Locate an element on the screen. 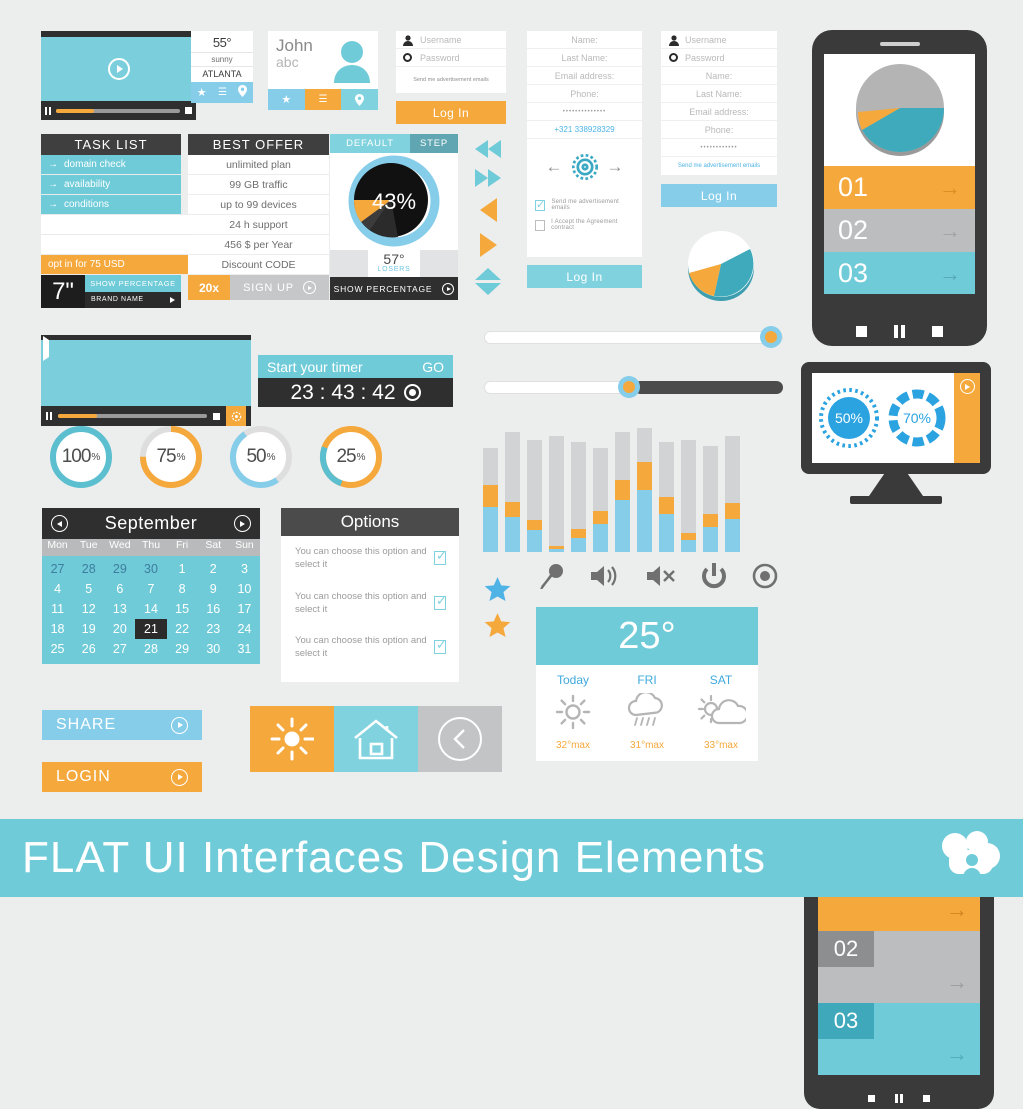 This screenshot has height=1109, width=1023. tab-step: STEP is located at coordinates (434, 143).